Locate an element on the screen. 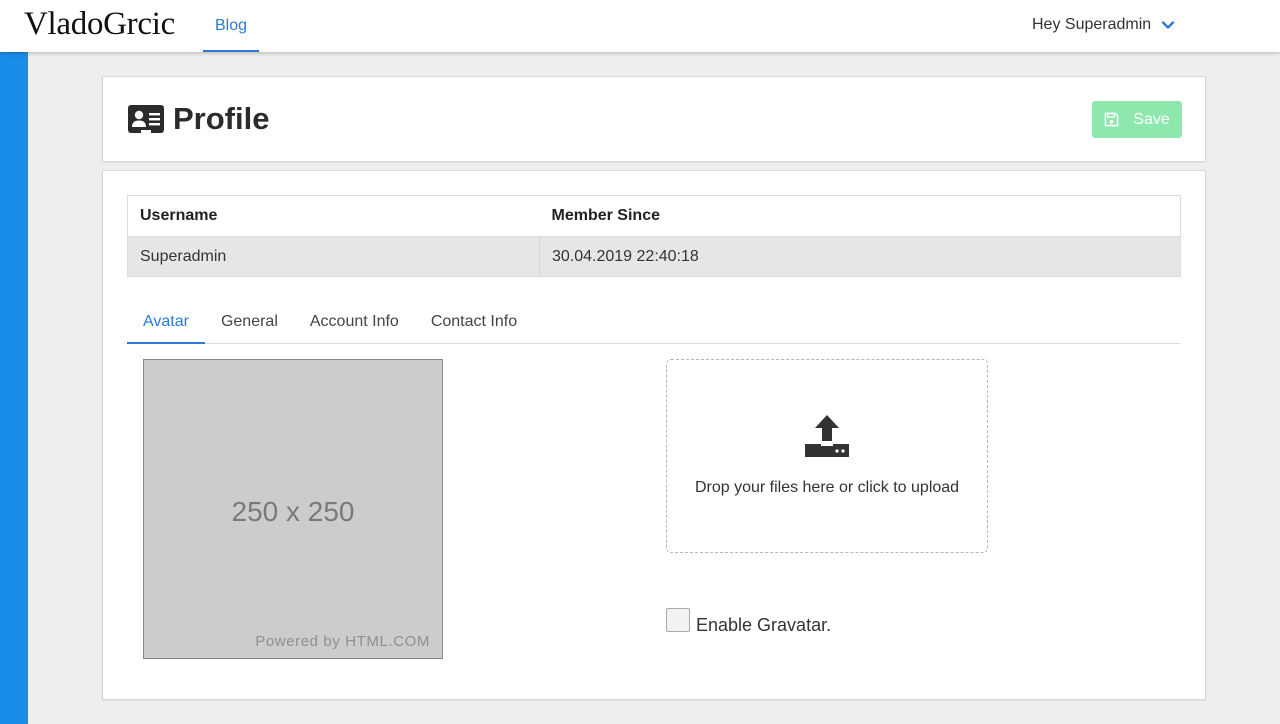  profile-header-card: Profile Save is located at coordinates (654, 119).